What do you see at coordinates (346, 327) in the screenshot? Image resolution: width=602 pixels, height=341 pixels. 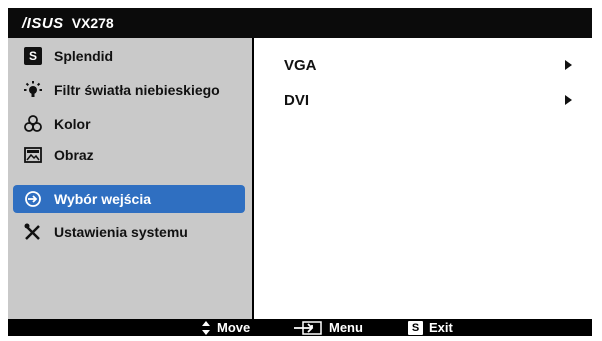 I see `menu-label: Menu` at bounding box center [346, 327].